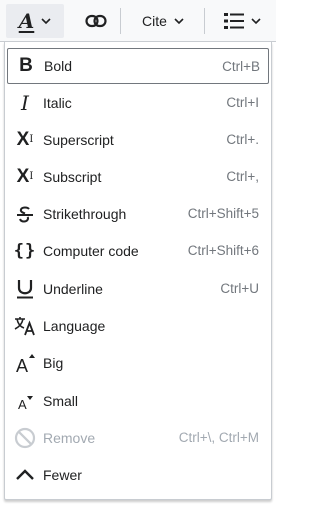 The width and height of the screenshot is (320, 511). Describe the element at coordinates (242, 139) in the screenshot. I see `menu-item-shortcut: Ctrl+.` at that location.